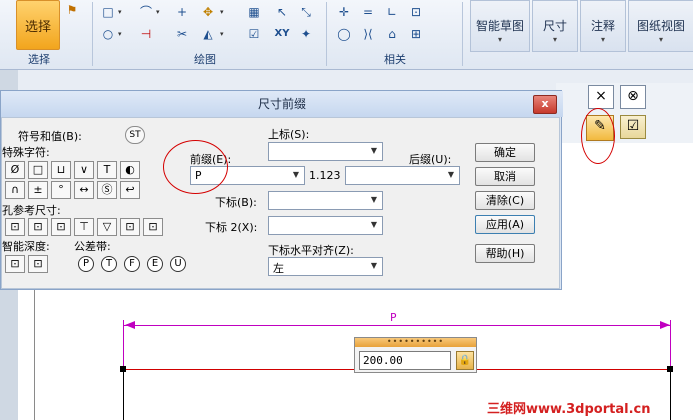 This screenshot has width=693, height=420. Describe the element at coordinates (278, 268) in the screenshot. I see `sub-align-value: 左` at that location.